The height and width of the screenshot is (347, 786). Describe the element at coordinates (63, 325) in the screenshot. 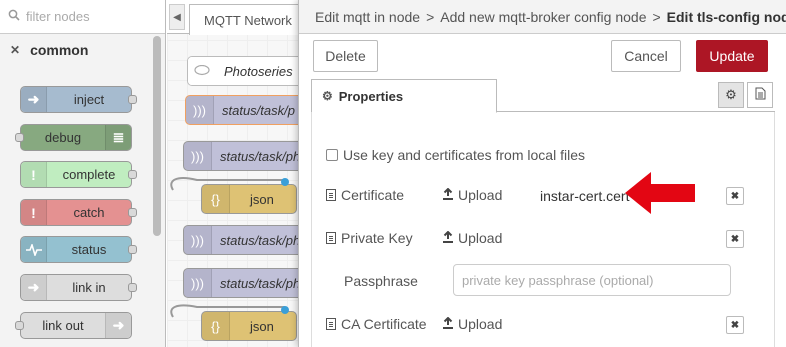

I see `palette-node-label: link out` at that location.